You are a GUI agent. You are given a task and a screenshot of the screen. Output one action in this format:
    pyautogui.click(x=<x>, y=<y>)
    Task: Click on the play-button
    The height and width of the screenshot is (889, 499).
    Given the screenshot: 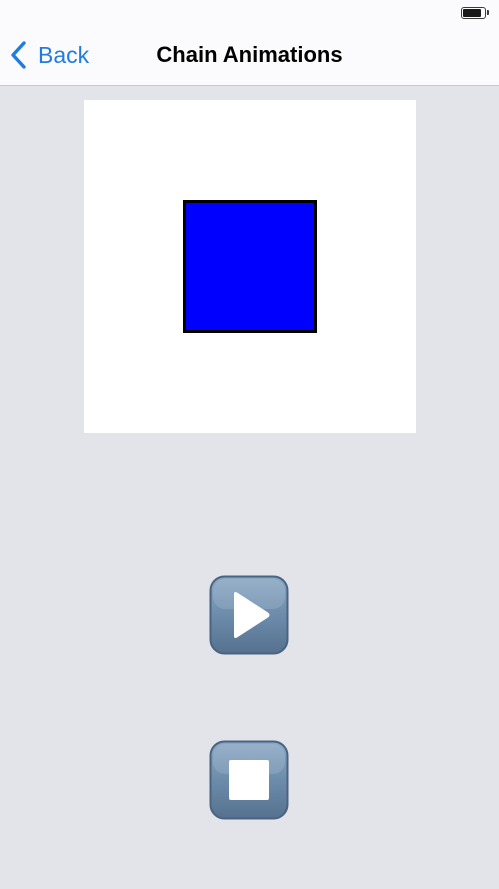 What is the action you would take?
    pyautogui.click(x=249, y=615)
    